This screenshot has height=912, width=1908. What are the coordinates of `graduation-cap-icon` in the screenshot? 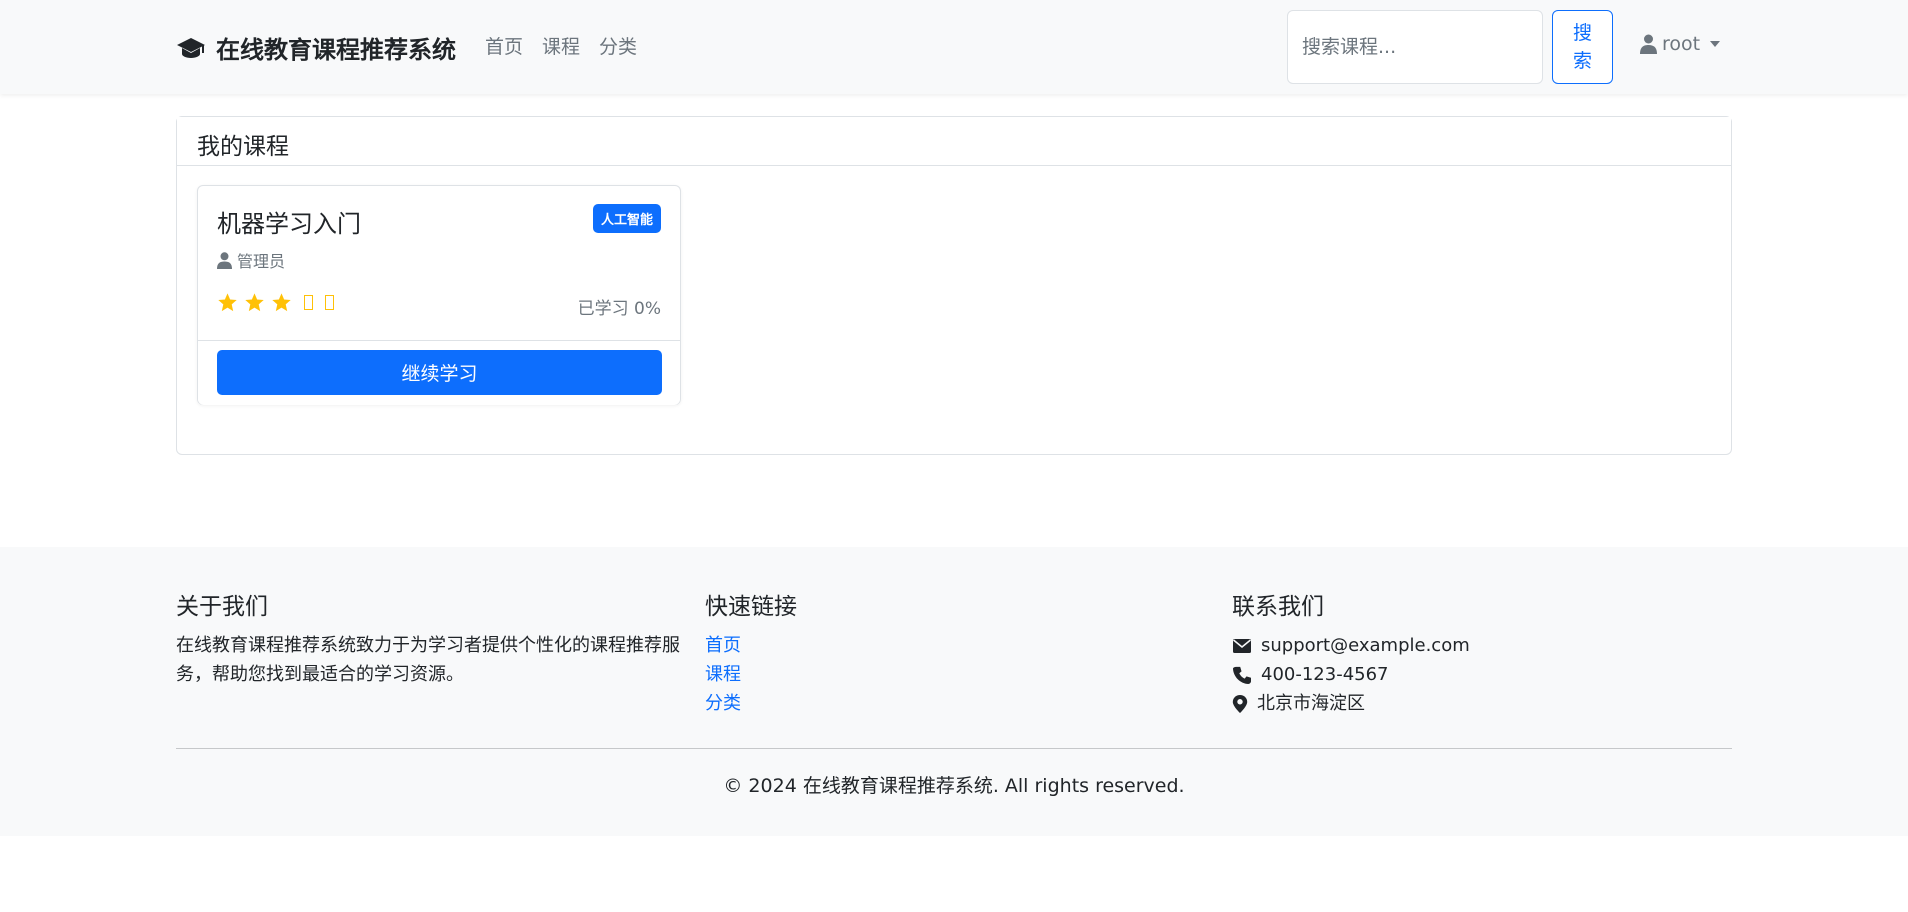 It's located at (191, 47).